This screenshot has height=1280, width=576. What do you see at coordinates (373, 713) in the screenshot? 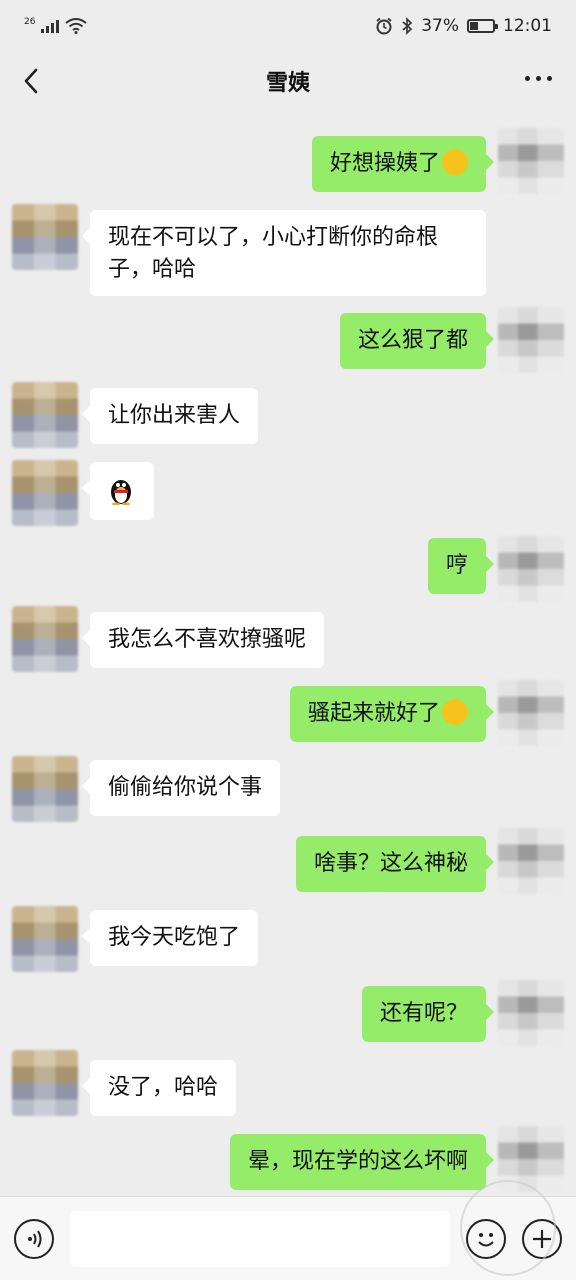
I see `message-text: 骚起来就好了` at bounding box center [373, 713].